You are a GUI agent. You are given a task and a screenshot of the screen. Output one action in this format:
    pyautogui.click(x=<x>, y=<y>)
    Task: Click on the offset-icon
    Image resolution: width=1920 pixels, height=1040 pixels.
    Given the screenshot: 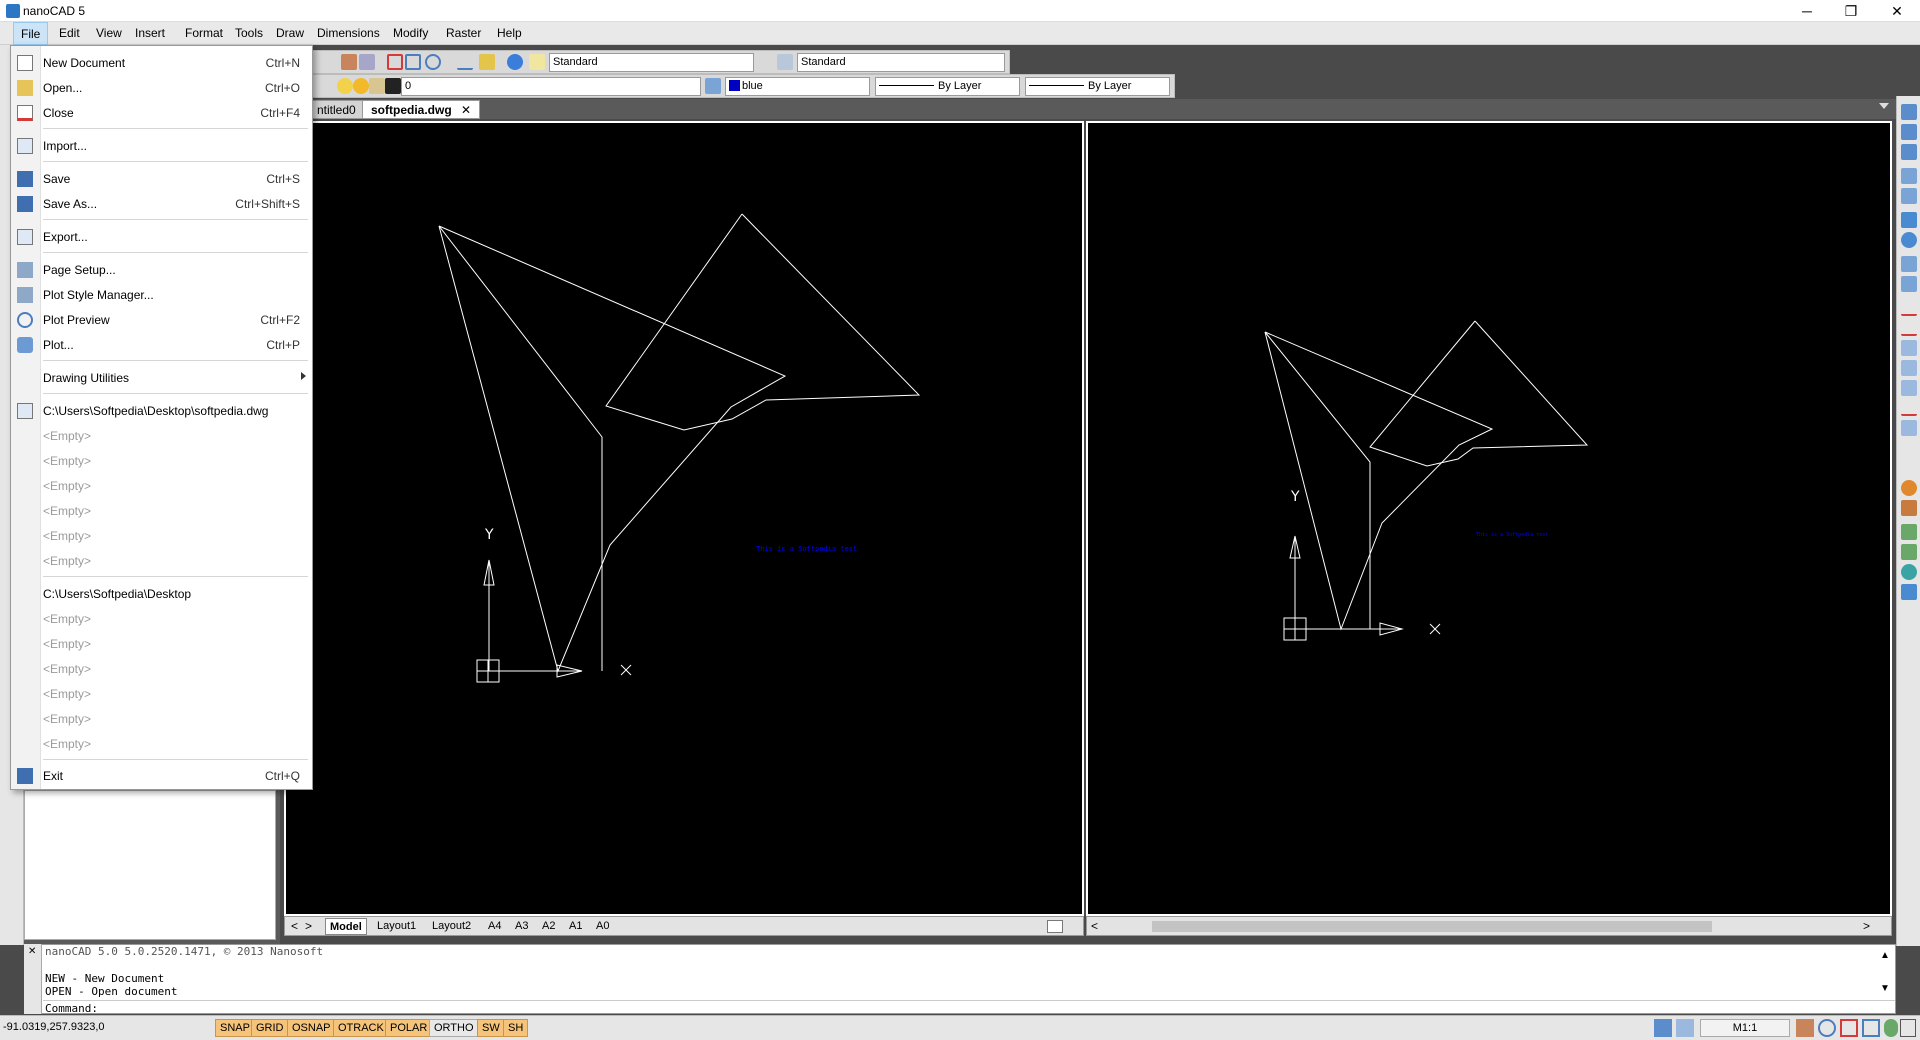 What is the action you would take?
    pyautogui.click(x=1909, y=428)
    